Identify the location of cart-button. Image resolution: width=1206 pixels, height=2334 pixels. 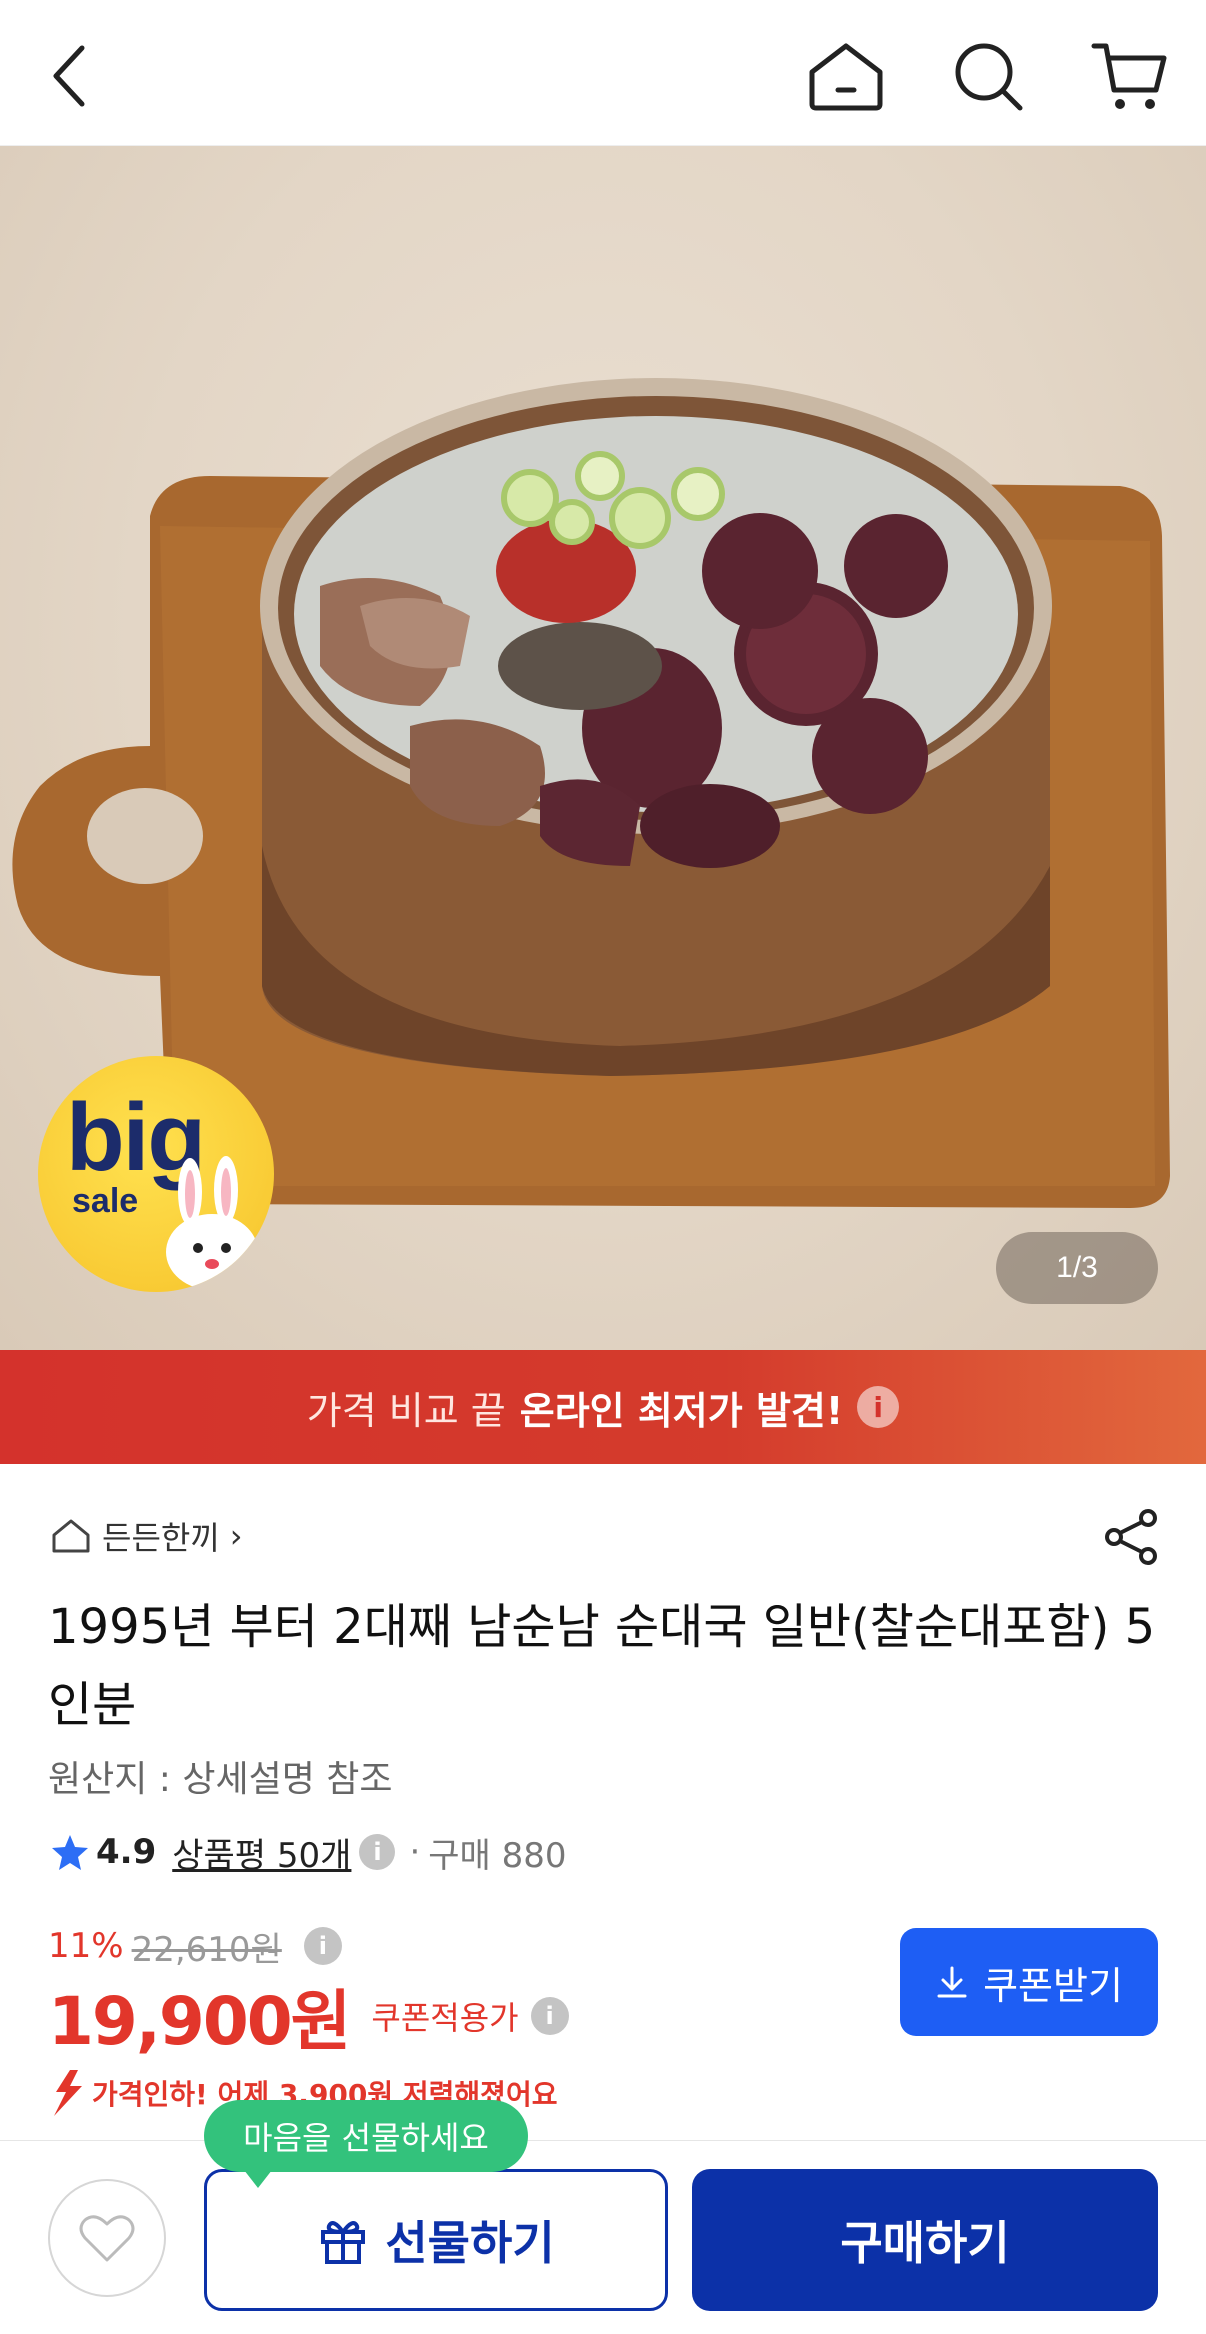
(1130, 76).